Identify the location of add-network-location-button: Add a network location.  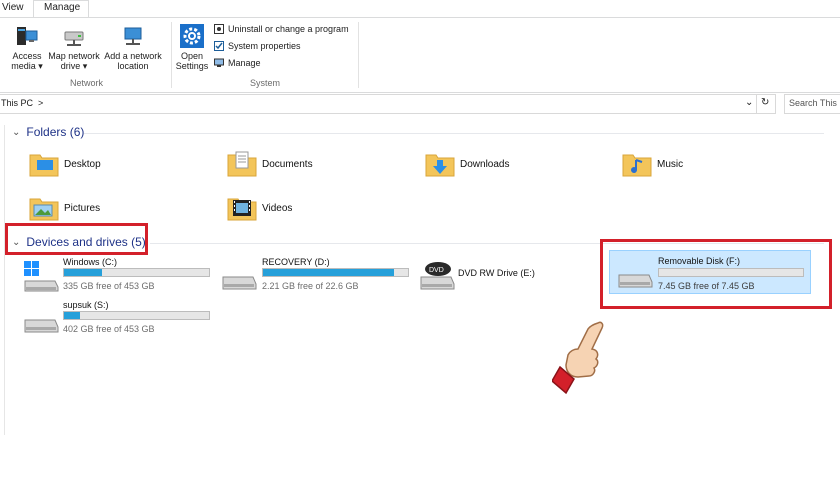
(133, 47).